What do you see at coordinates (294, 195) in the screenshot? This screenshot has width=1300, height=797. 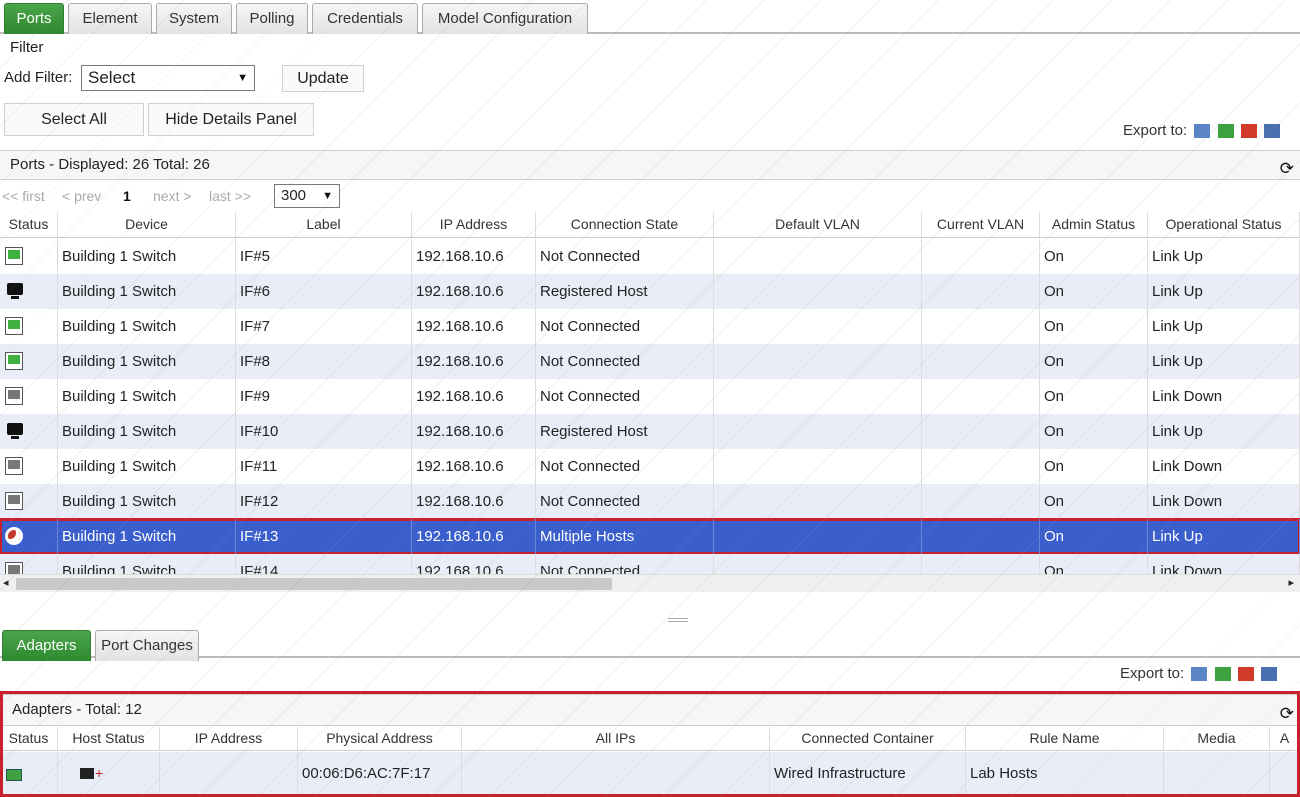 I see `page-size-value: 300` at bounding box center [294, 195].